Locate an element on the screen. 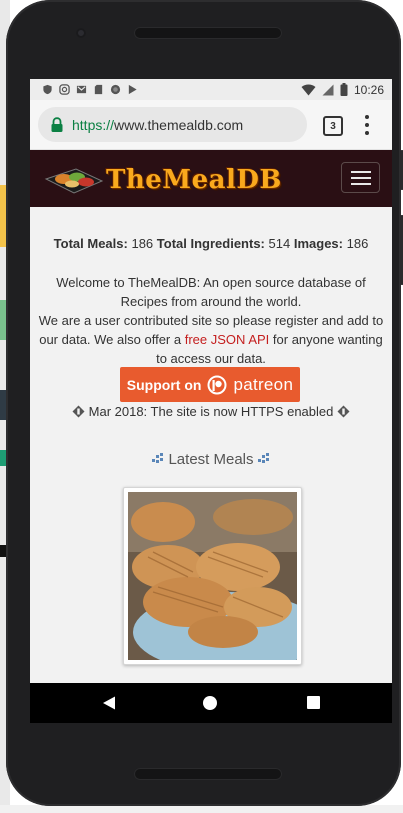 Image resolution: width=403 pixels, height=813 pixels. sd-card-icon is located at coordinates (98, 89).